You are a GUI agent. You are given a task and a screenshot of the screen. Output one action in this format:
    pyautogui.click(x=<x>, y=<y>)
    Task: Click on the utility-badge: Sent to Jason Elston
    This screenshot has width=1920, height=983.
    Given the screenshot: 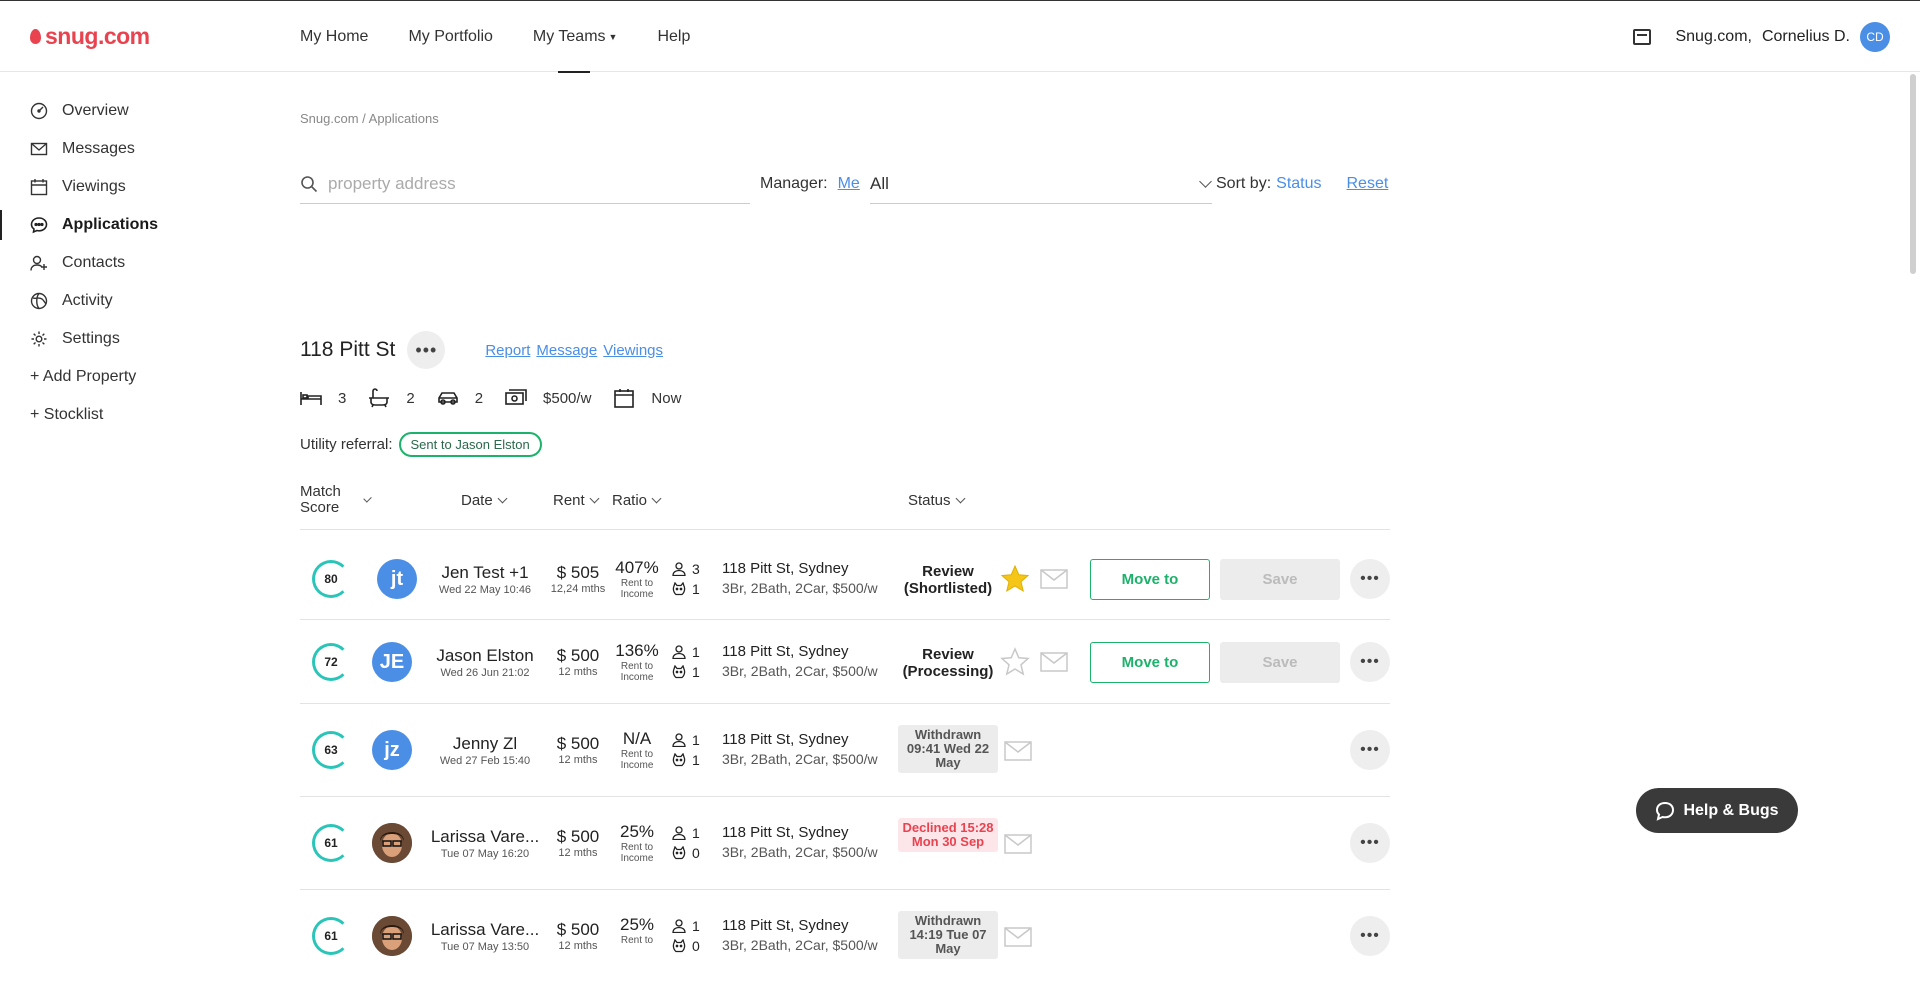 What is the action you would take?
    pyautogui.click(x=470, y=444)
    